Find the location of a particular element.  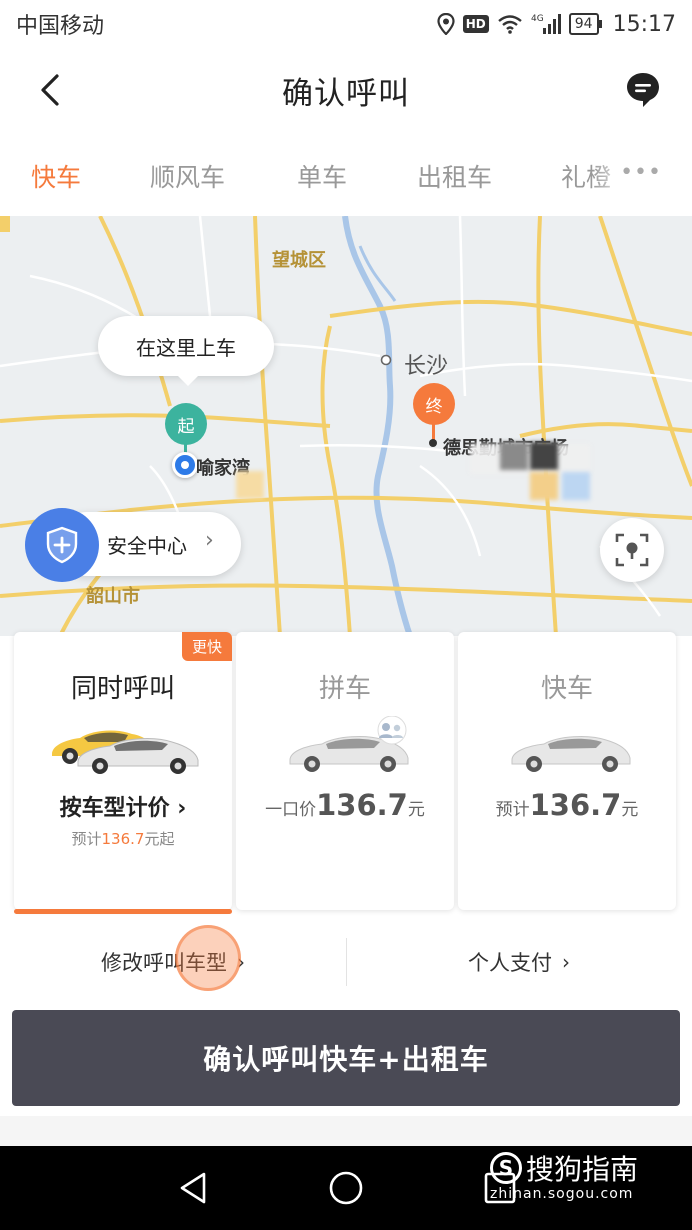

map-peek-strip is located at coordinates (346, 1131).